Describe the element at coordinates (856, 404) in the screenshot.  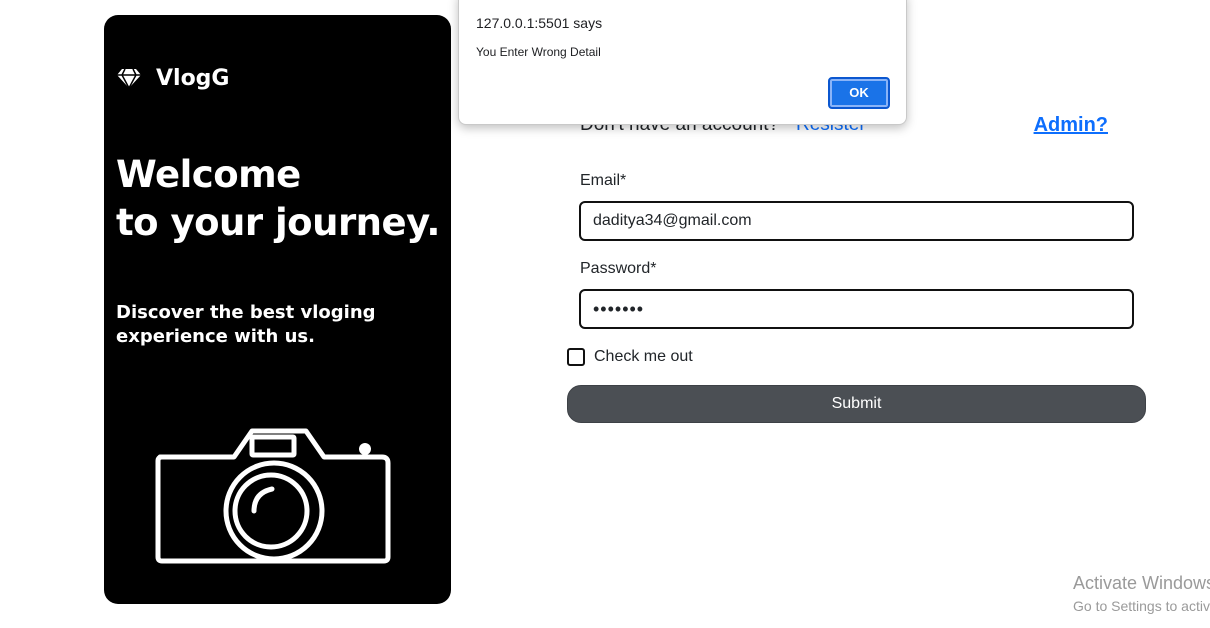
I see `submit-button: Submit` at that location.